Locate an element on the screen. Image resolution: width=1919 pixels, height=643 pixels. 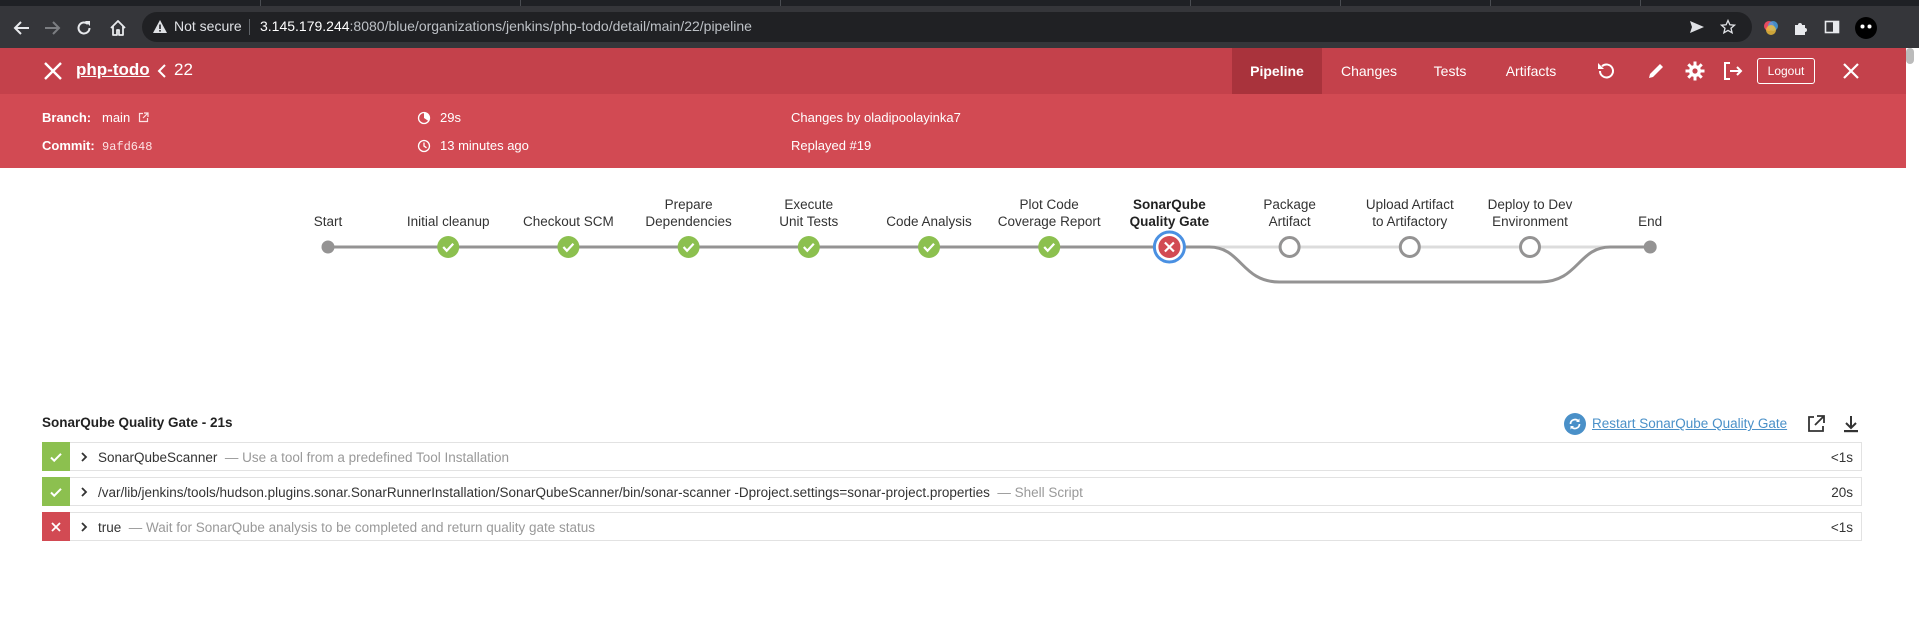
reload-icon is located at coordinates (84, 28).